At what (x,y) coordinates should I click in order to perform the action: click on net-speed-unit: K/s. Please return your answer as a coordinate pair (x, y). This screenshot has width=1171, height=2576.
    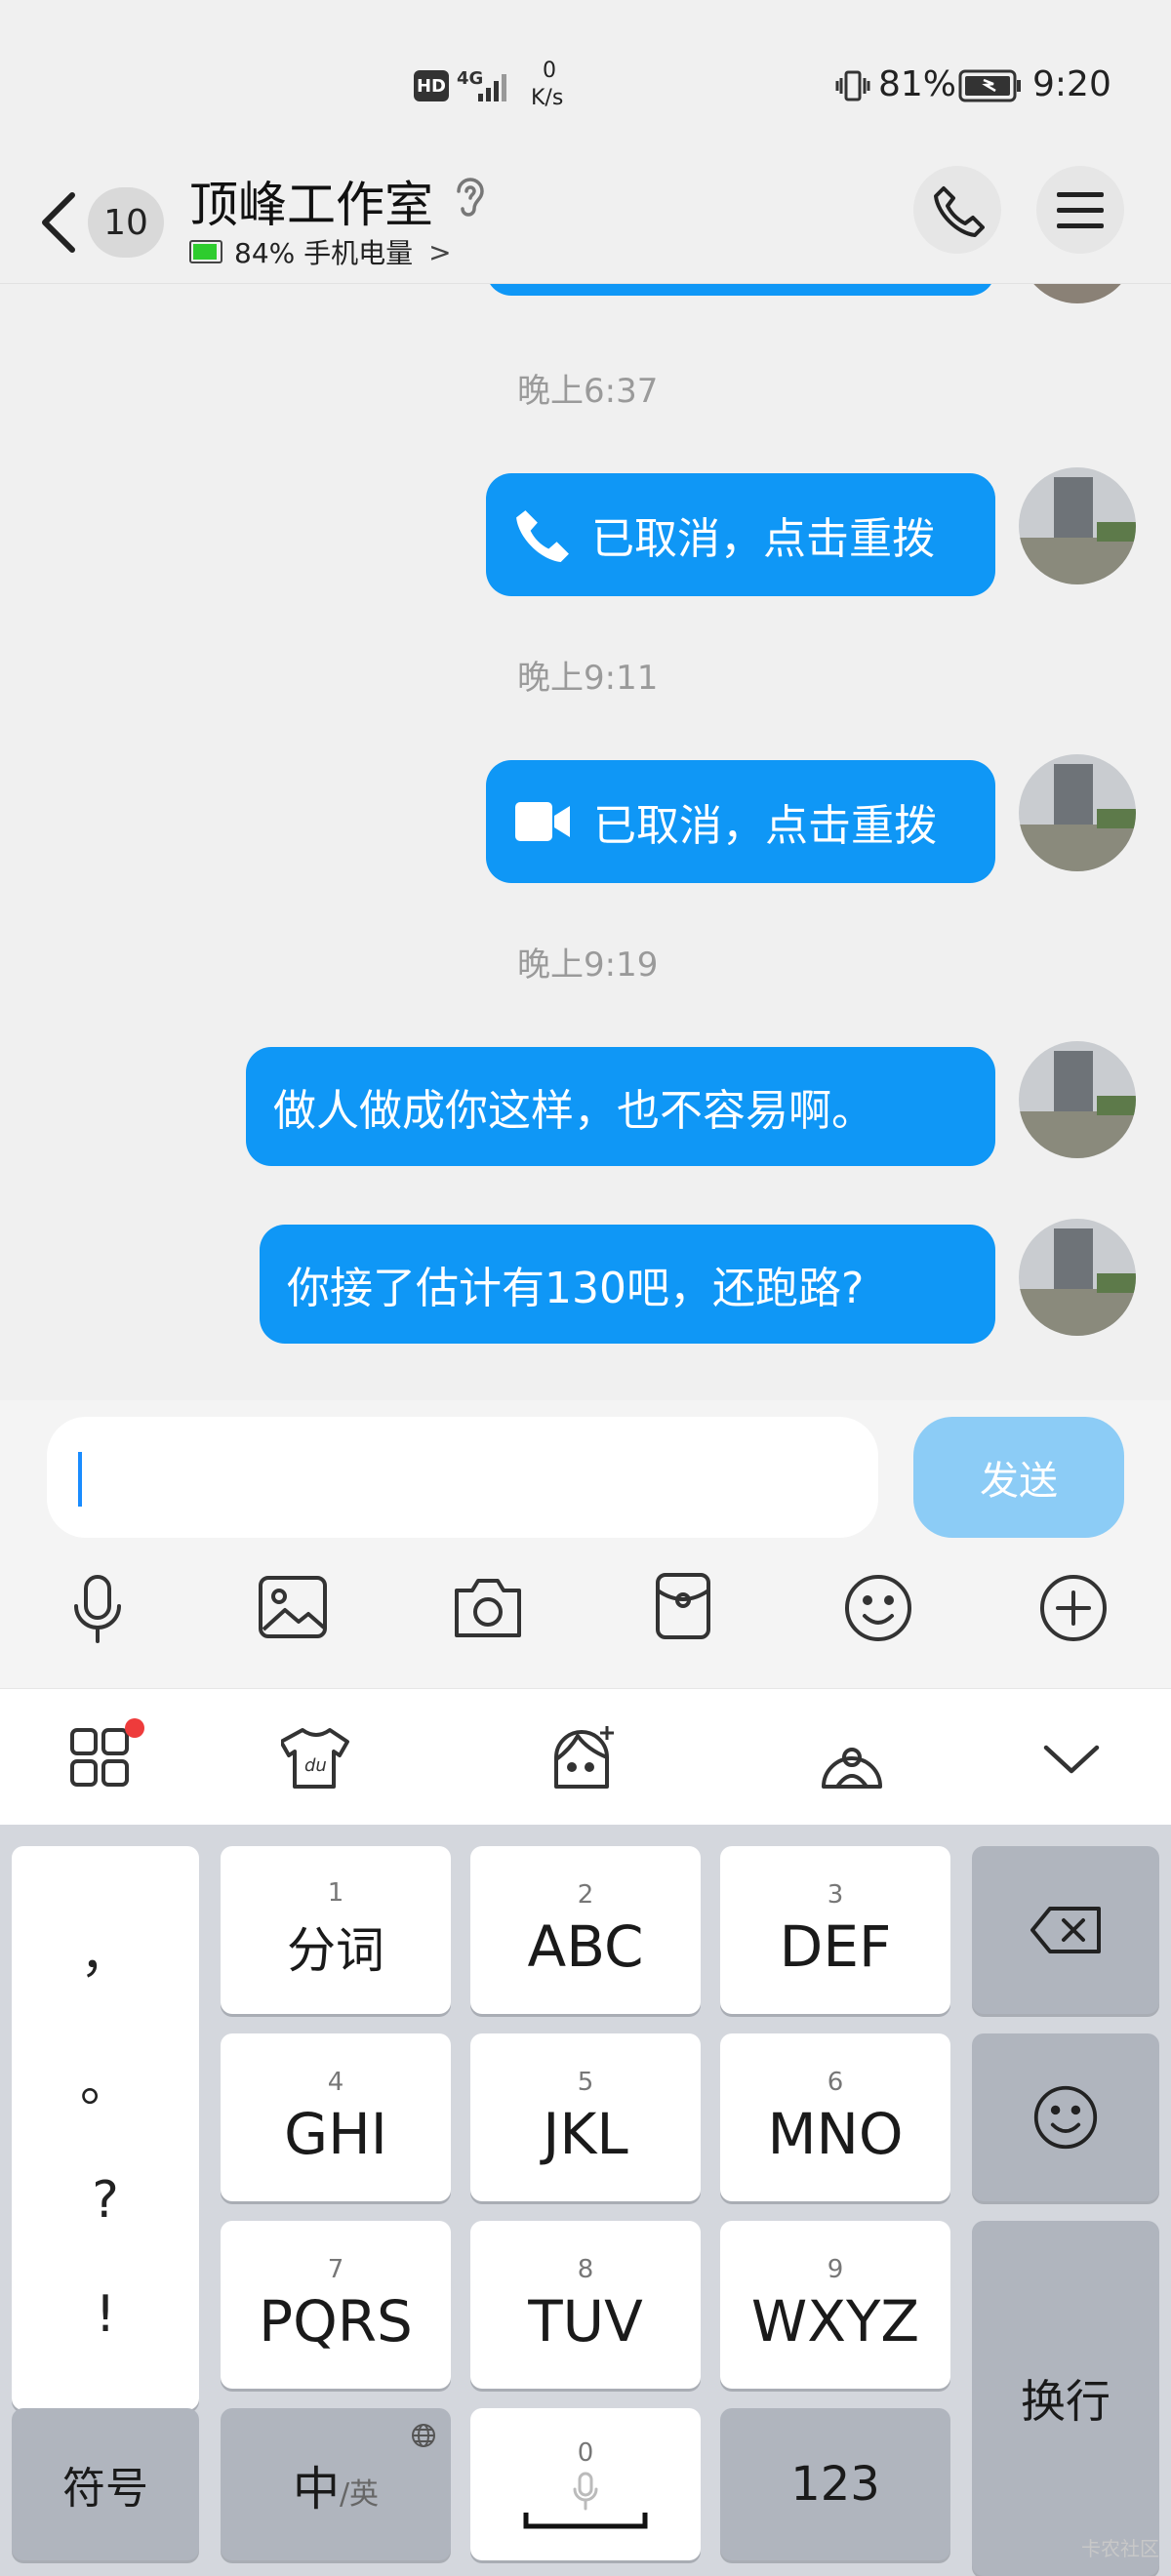
    Looking at the image, I should click on (547, 98).